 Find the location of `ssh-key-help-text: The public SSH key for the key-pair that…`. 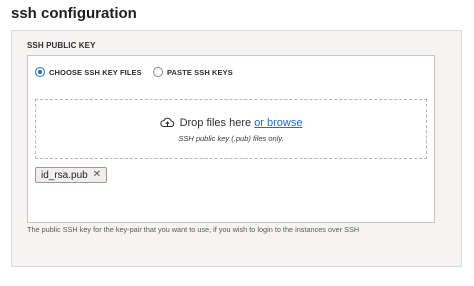

ssh-key-help-text: The public SSH key for the key-pair that… is located at coordinates (193, 229).